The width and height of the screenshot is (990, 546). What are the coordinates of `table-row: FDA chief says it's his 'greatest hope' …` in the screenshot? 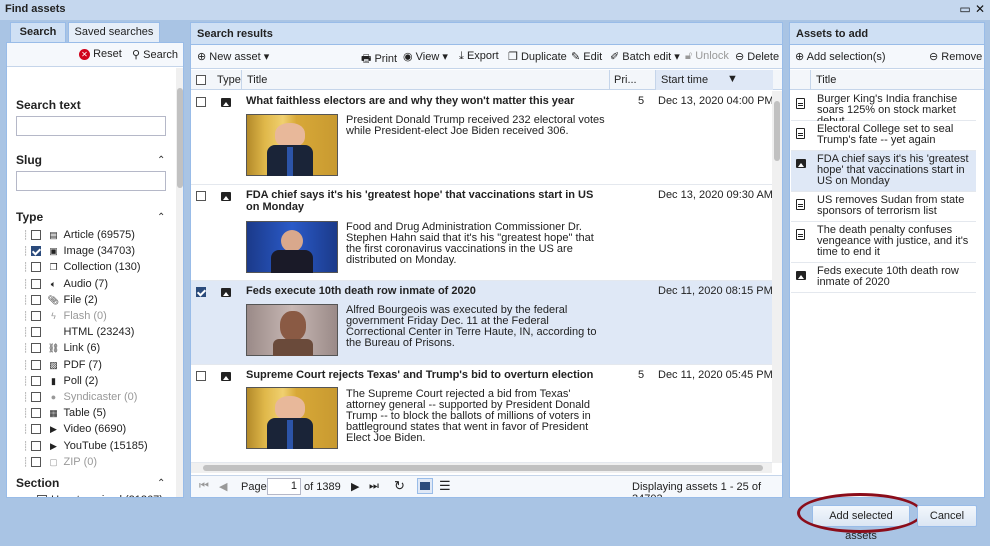 It's located at (481, 233).